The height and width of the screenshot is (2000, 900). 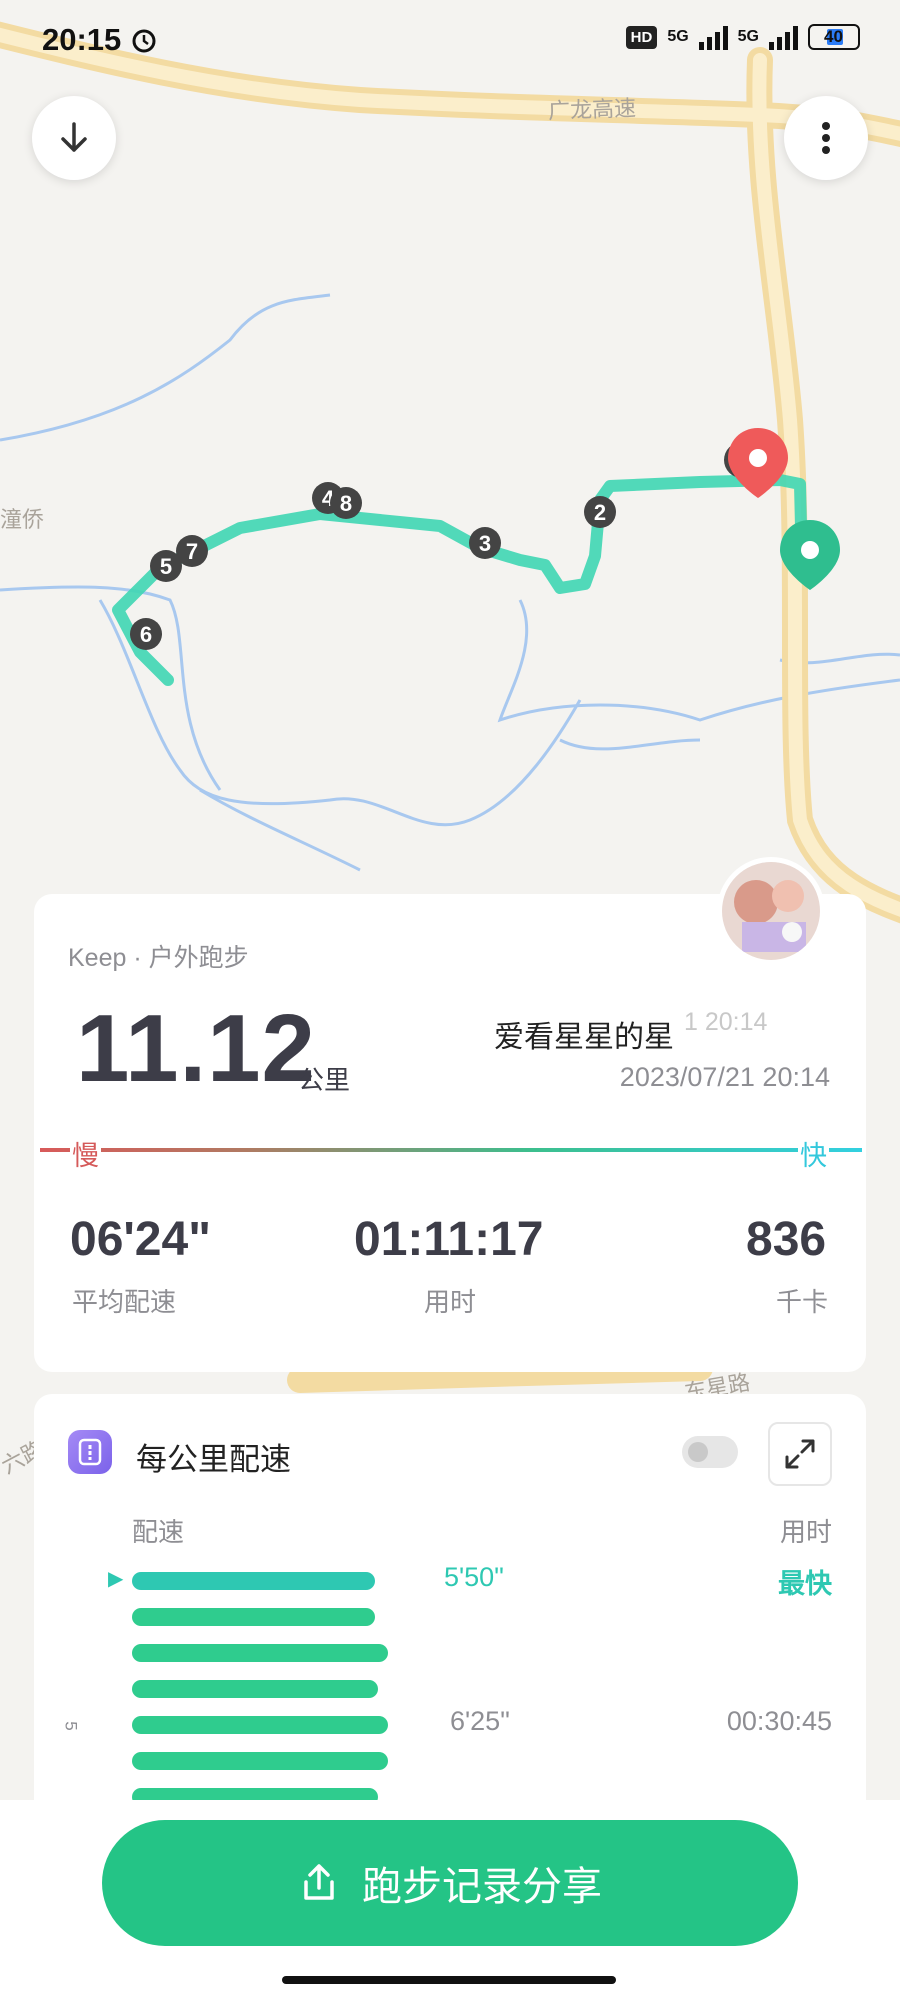 I want to click on fastest-tag: 最快, so click(x=805, y=1584).